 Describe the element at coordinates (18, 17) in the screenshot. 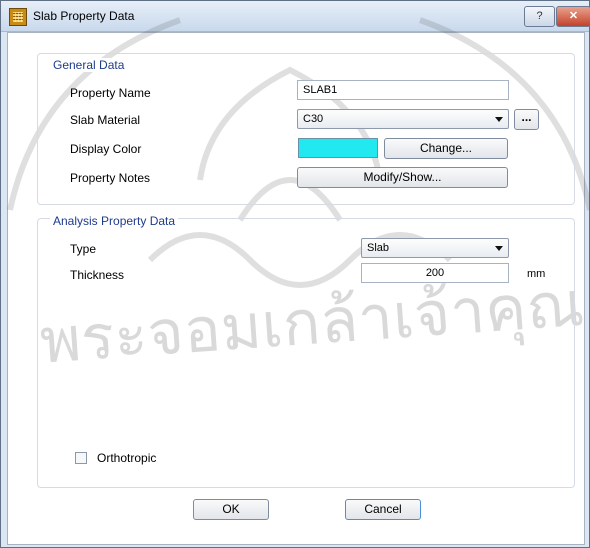

I see `slab-icon` at that location.